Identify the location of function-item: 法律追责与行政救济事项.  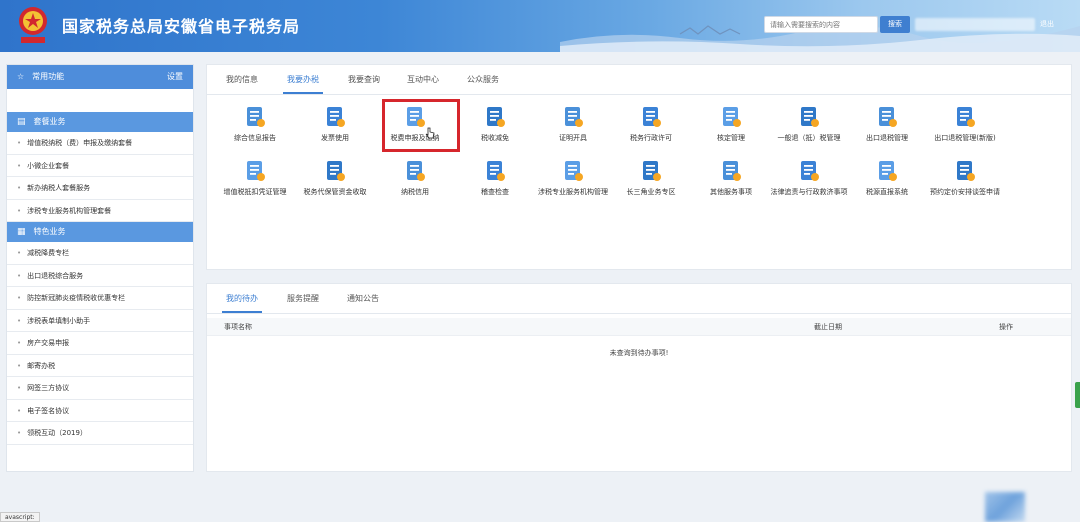
(809, 178).